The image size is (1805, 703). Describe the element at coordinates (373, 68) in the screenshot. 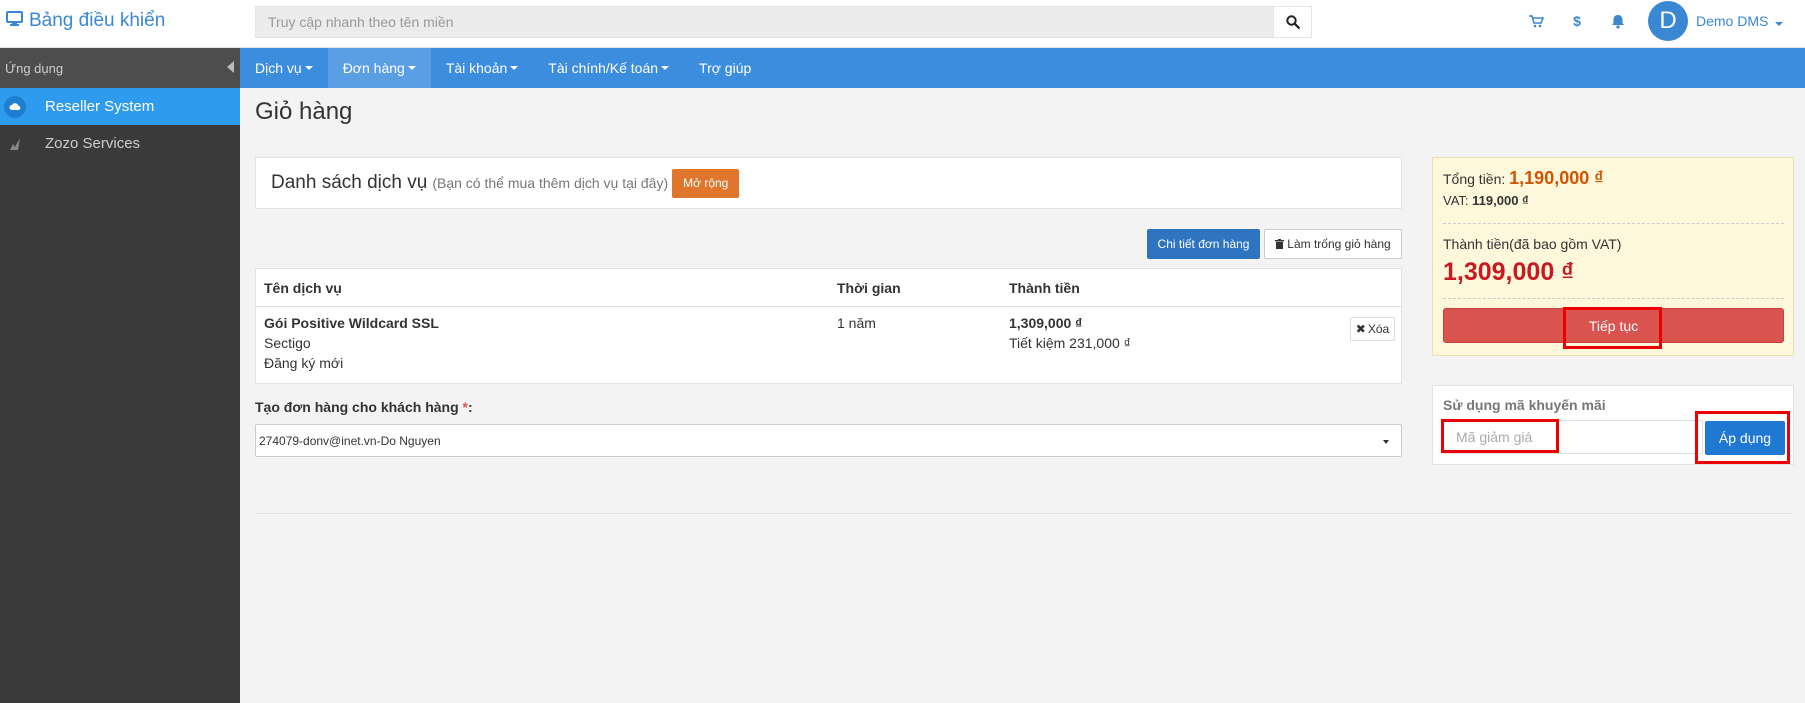

I see `nav-label: Đơn hàng` at that location.